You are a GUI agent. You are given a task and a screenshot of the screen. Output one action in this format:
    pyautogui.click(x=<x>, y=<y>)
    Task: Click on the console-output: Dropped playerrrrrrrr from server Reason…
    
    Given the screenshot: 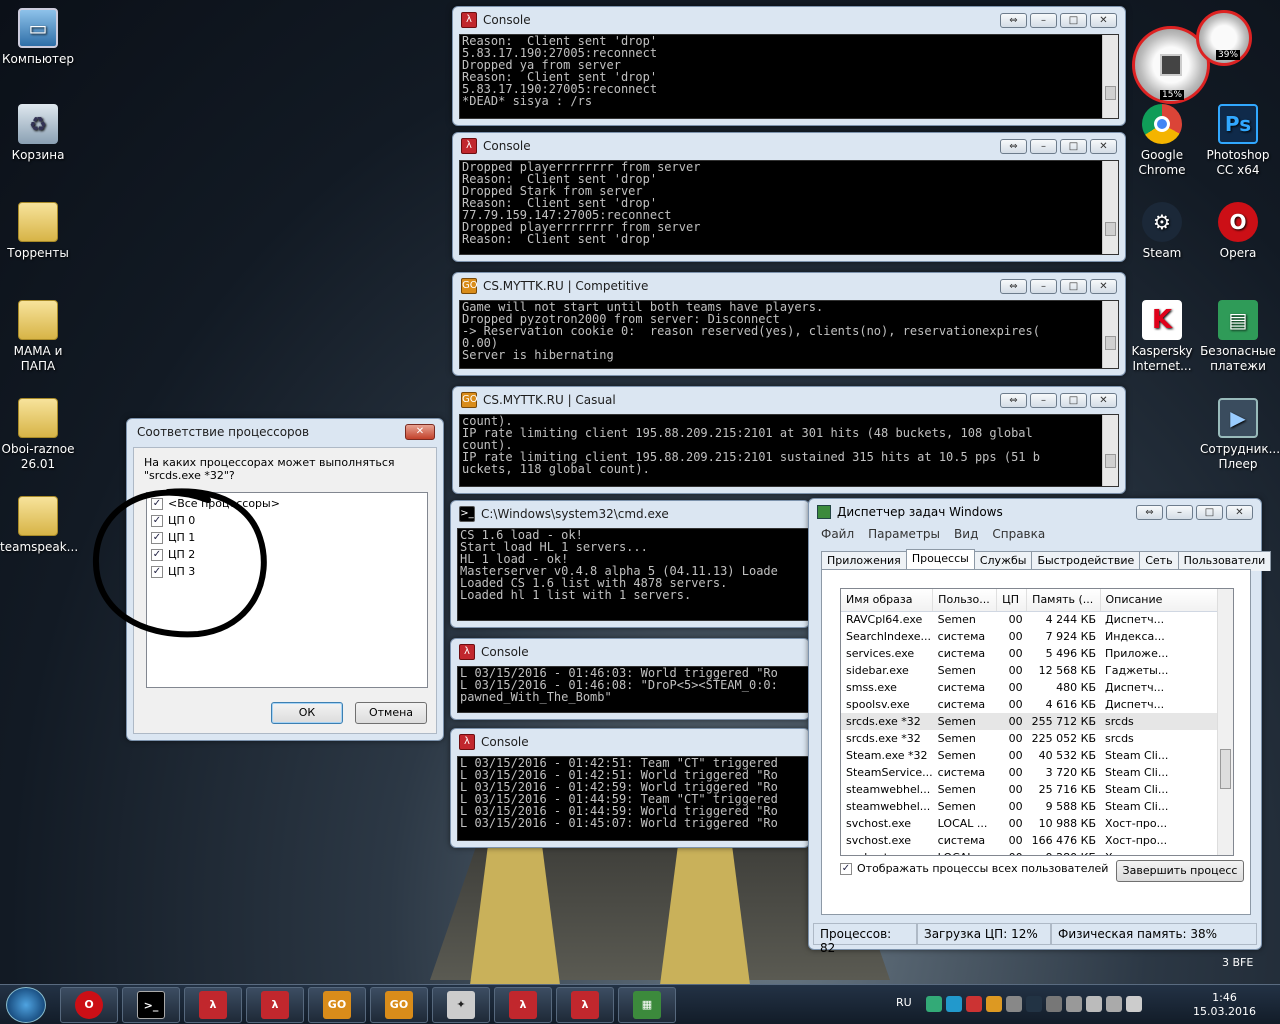 What is the action you would take?
    pyautogui.click(x=789, y=207)
    